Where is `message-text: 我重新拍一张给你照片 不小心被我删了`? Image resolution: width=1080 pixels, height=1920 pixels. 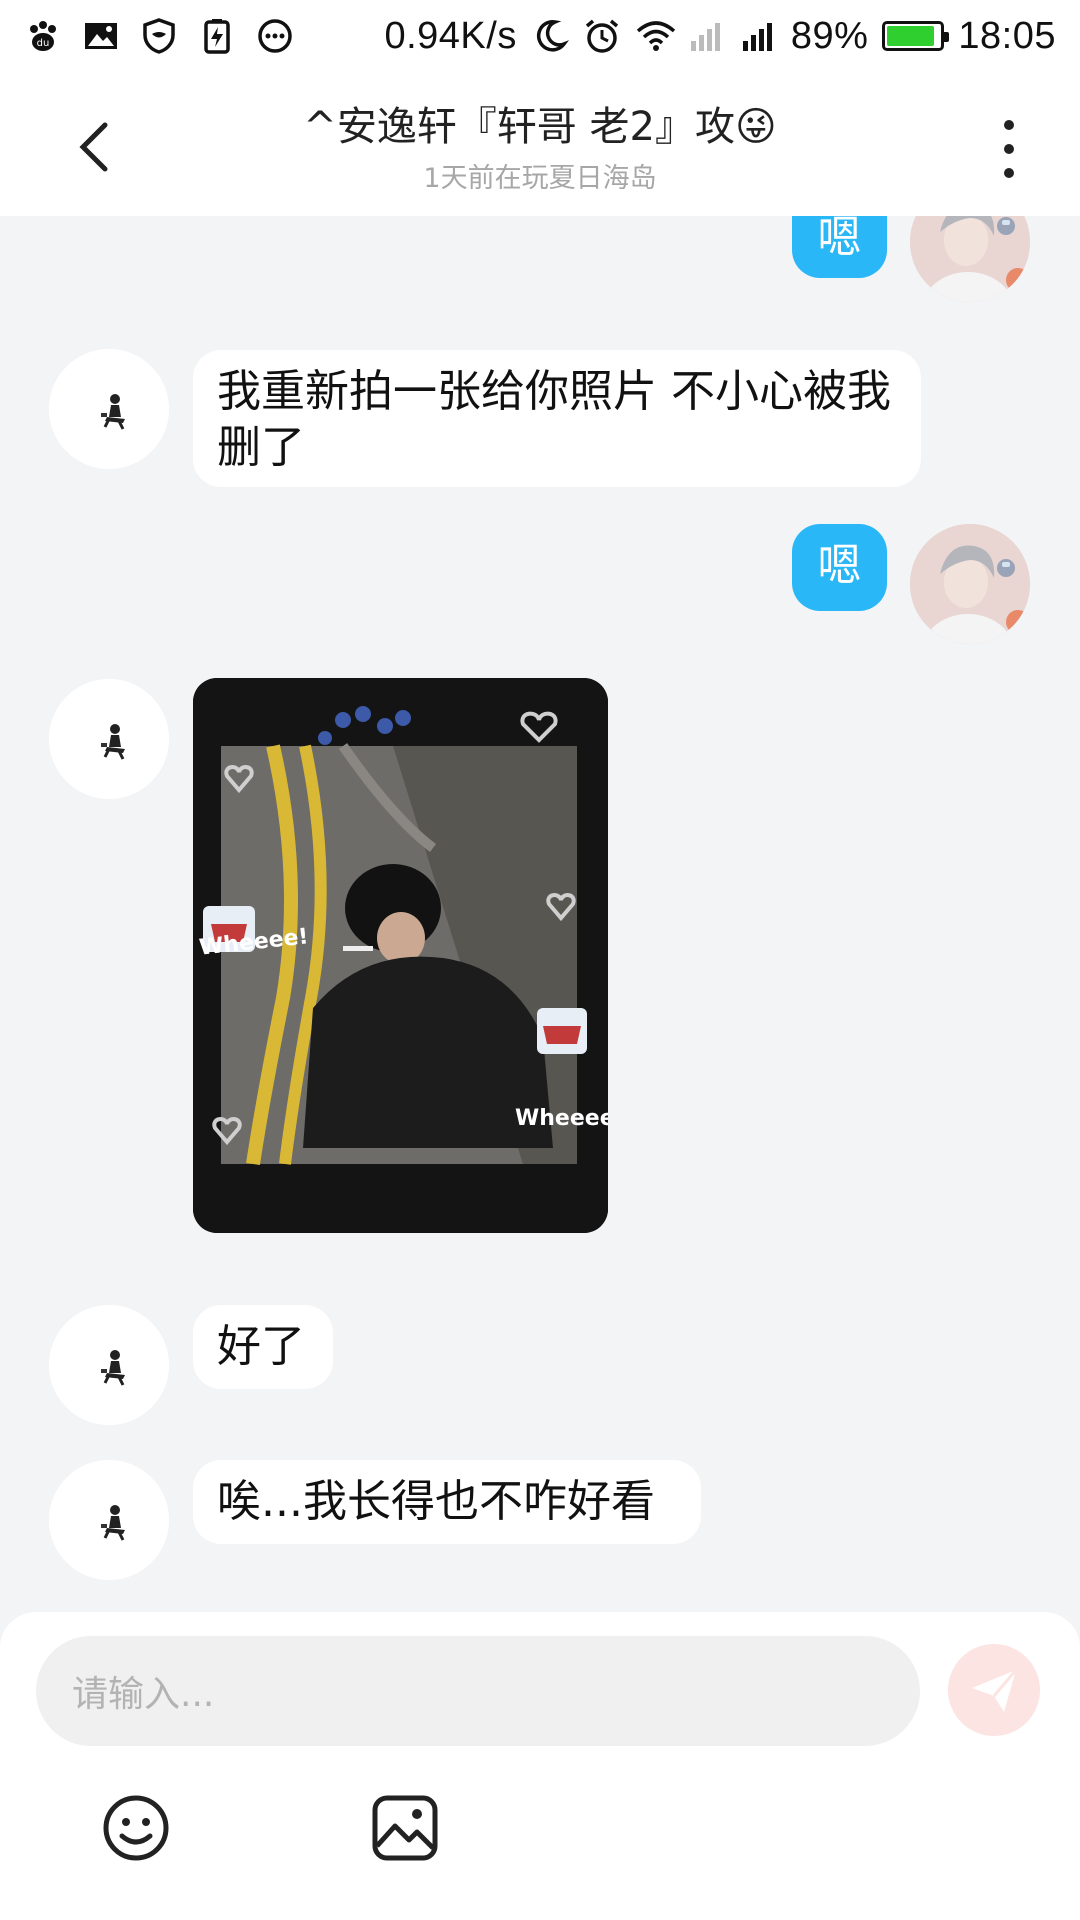 message-text: 我重新拍一张给你照片 不小心被我删了 is located at coordinates (554, 419).